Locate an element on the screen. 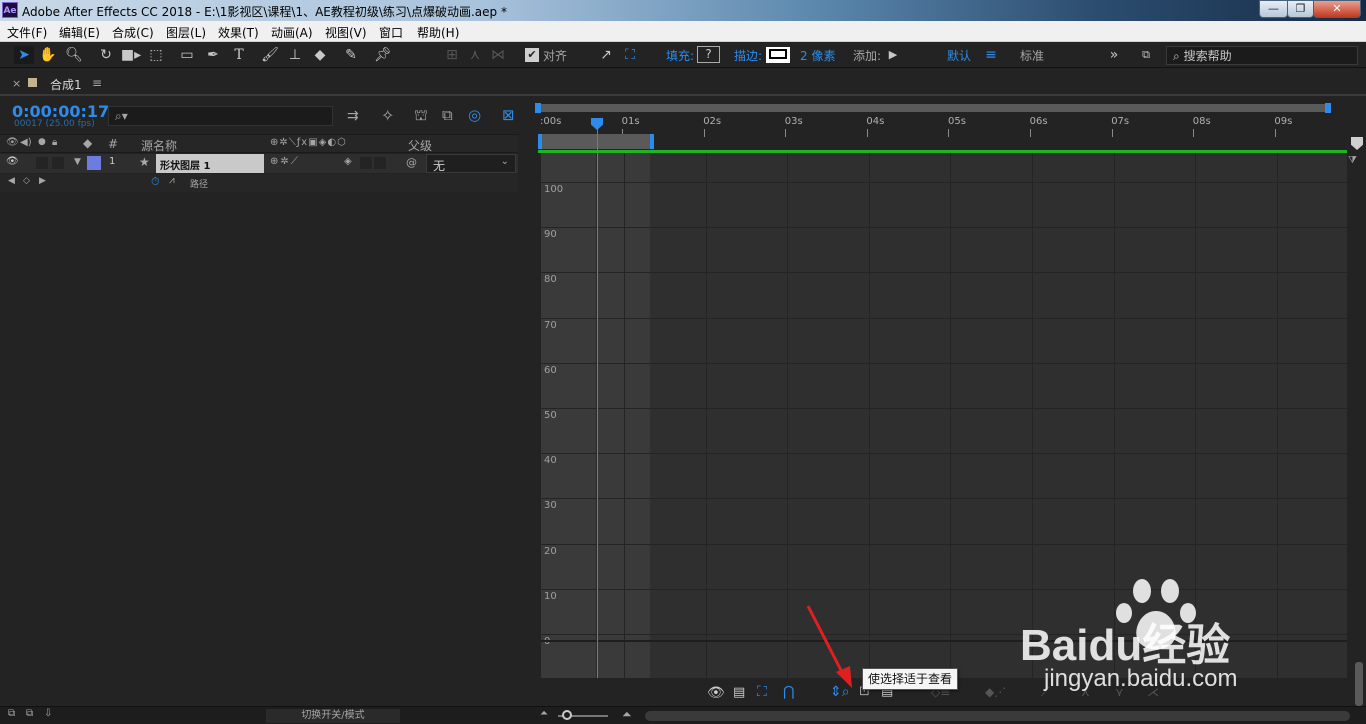 This screenshot has height=724, width=1366. pen-tool-icon: ✒ is located at coordinates (213, 55).